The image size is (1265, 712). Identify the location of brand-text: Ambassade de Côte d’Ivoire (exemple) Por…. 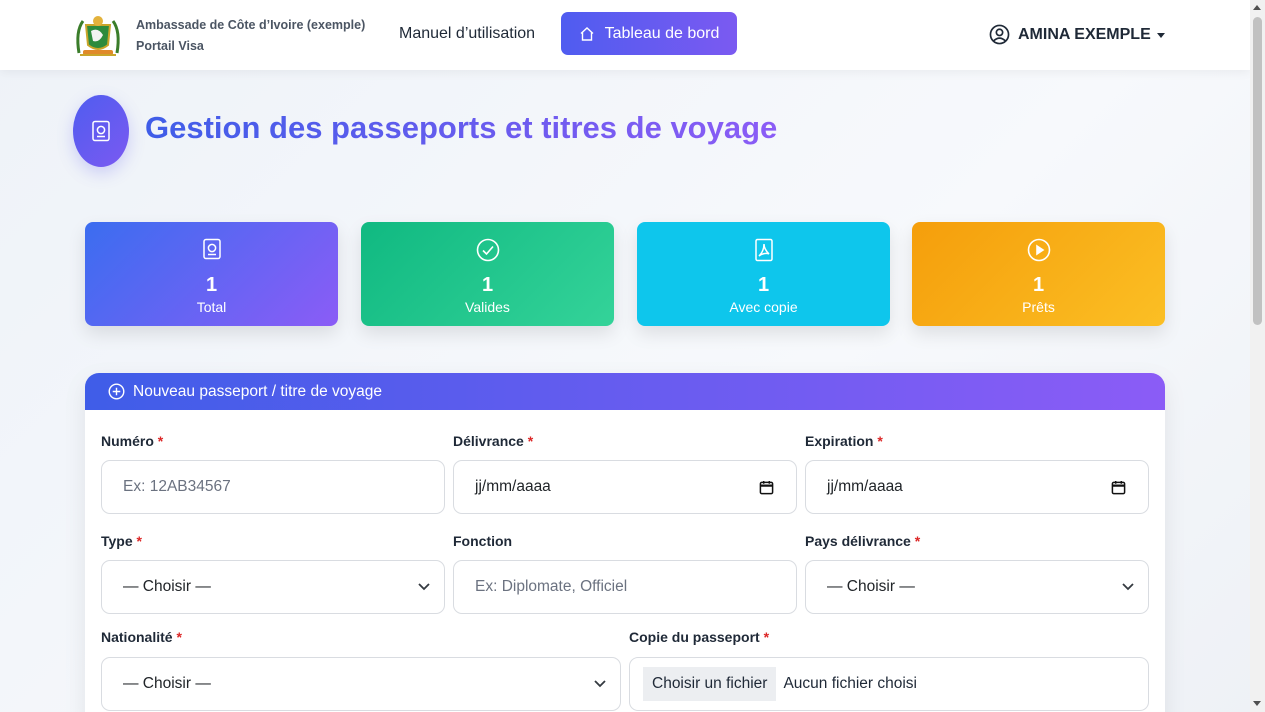
(250, 36).